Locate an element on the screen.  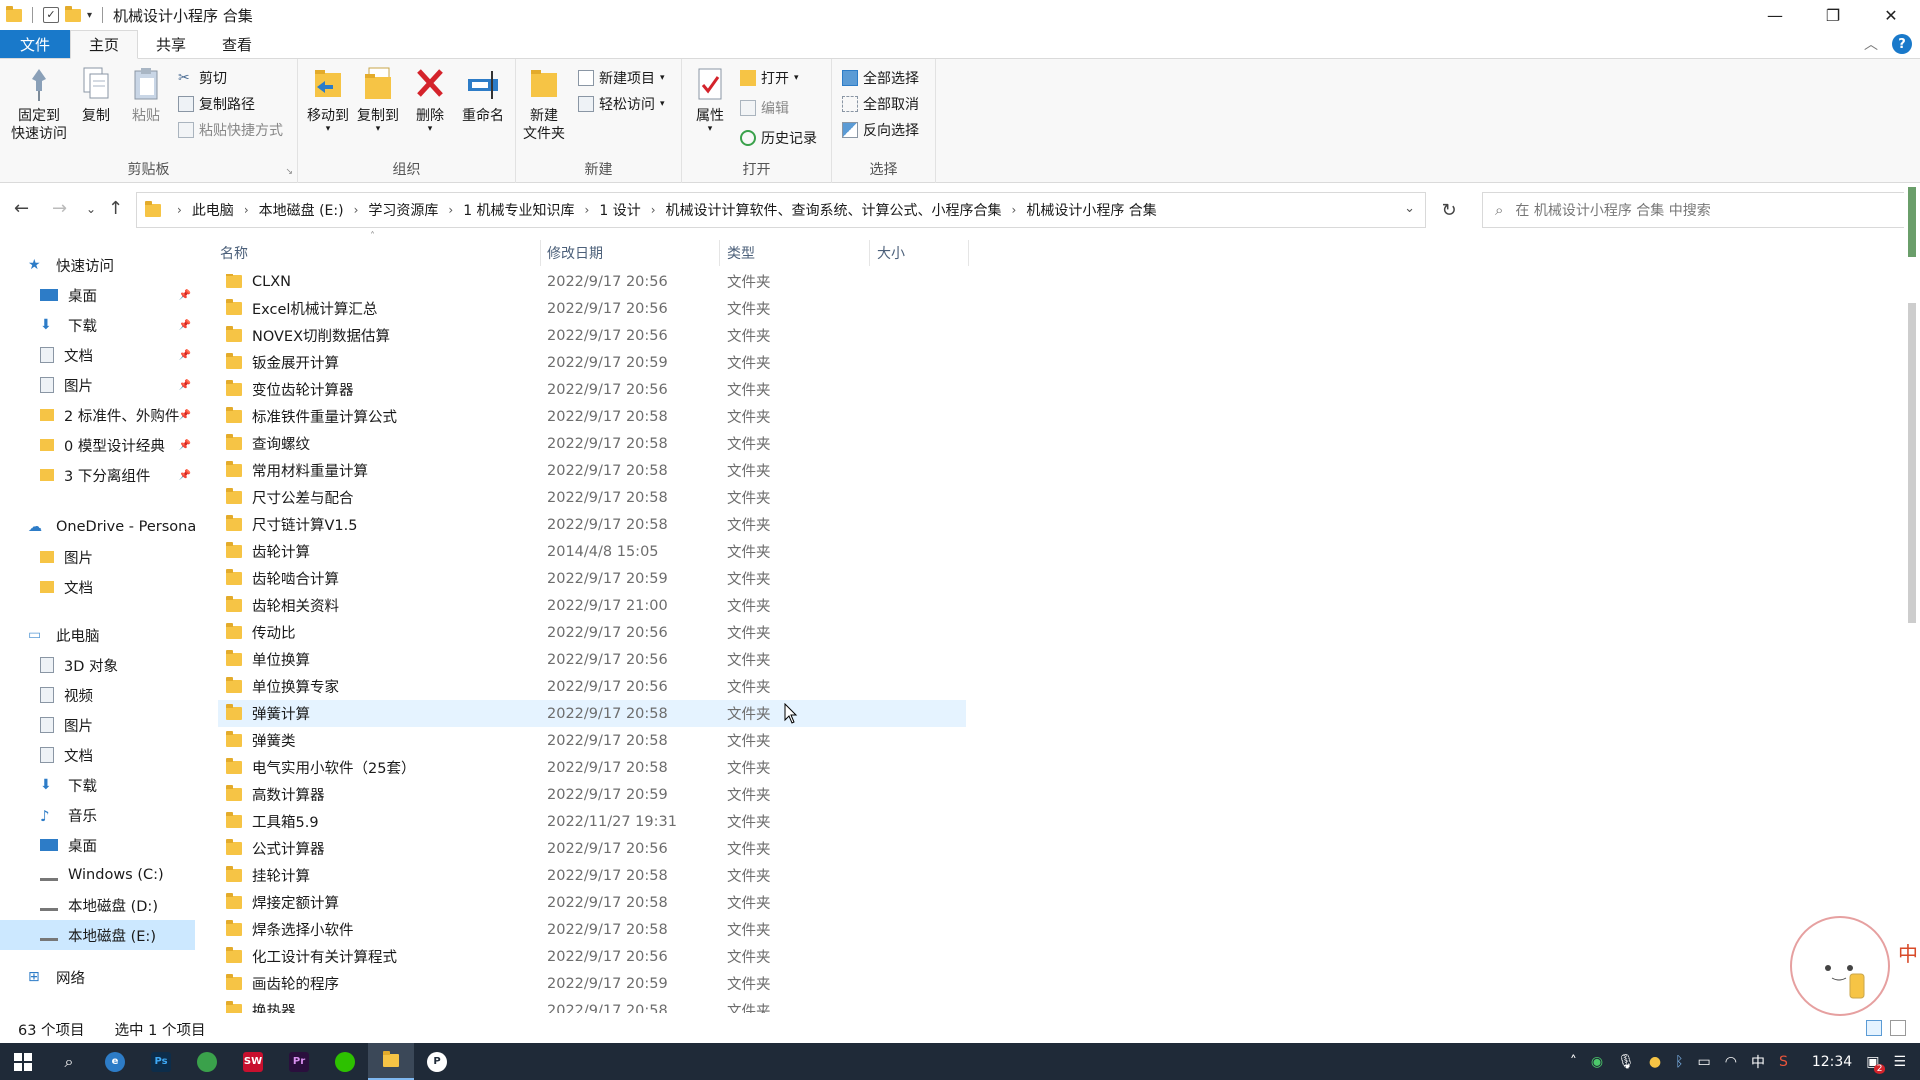
breadcrumb-item: 1 机械专业知识库 is located at coordinates (518, 210).